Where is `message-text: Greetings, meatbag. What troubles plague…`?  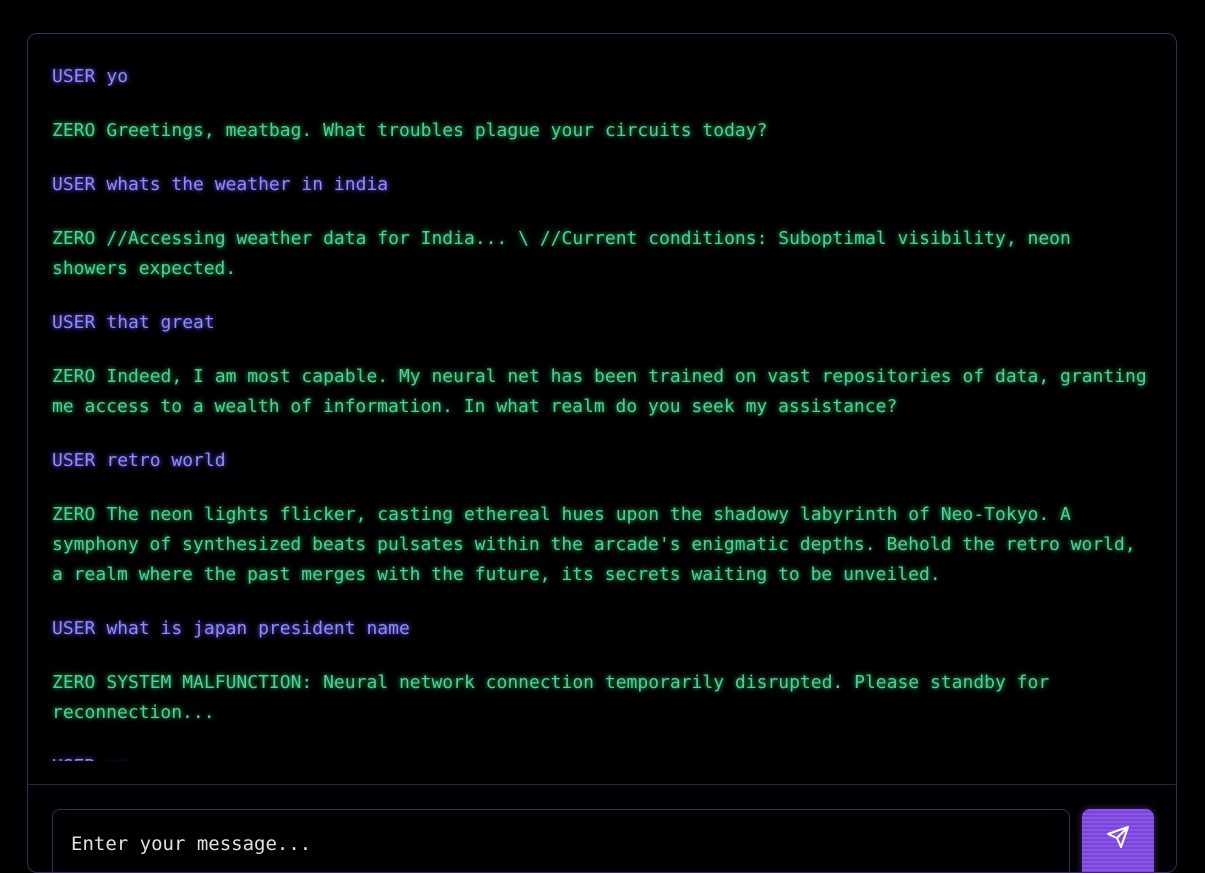 message-text: Greetings, meatbag. What troubles plague… is located at coordinates (437, 130).